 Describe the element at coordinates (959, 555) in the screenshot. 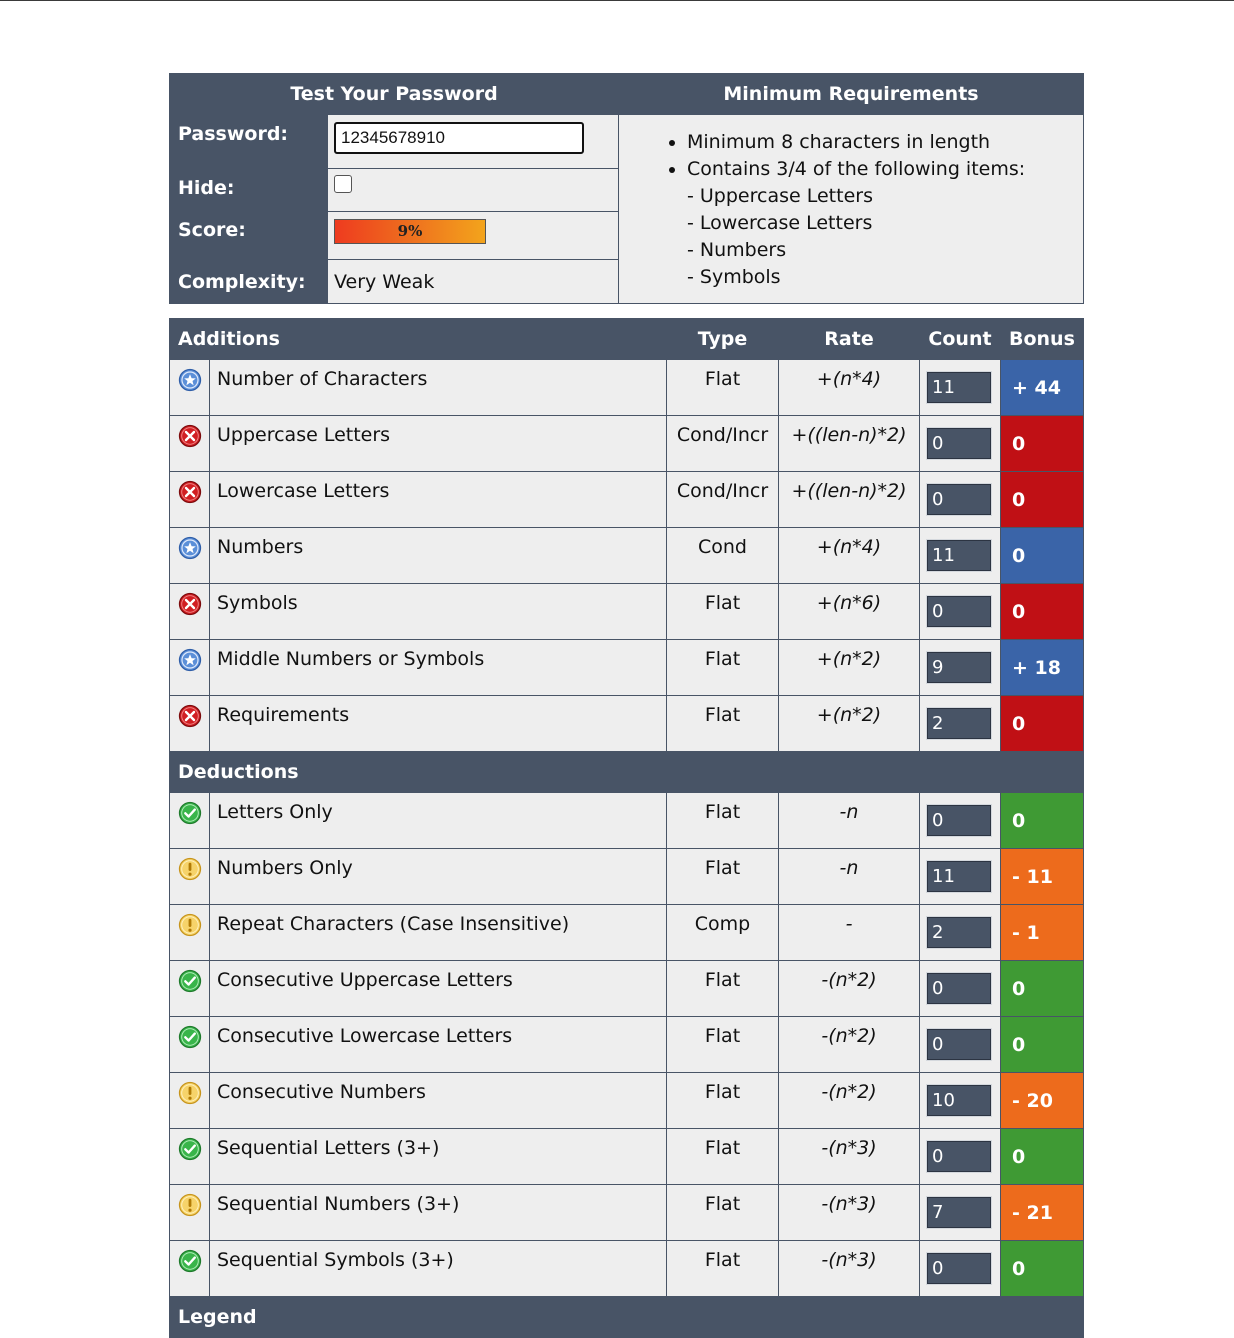

I see `count-value: 11` at that location.